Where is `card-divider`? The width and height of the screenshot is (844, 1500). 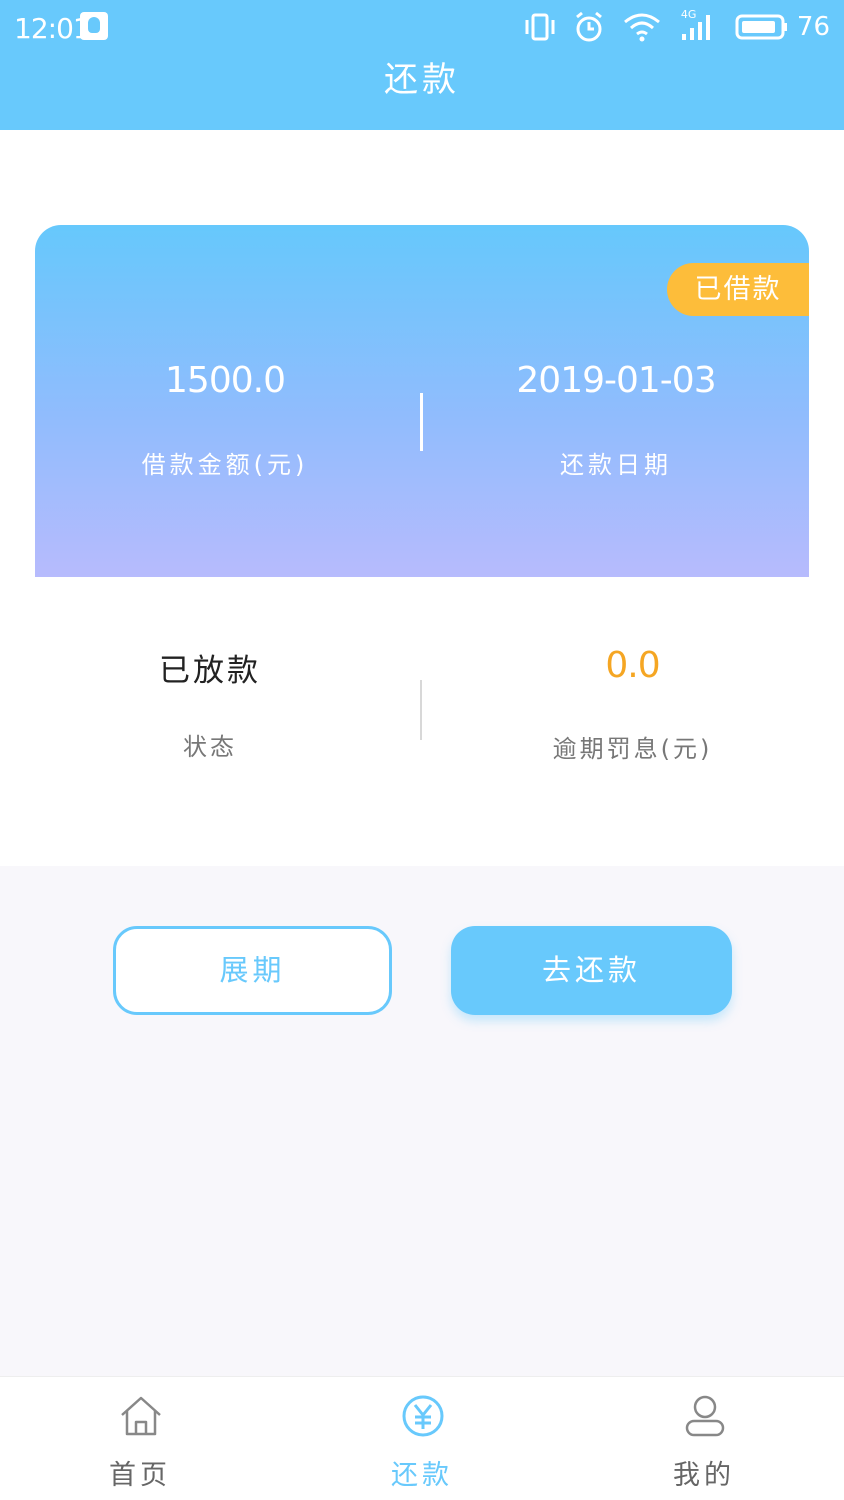
card-divider is located at coordinates (421, 422).